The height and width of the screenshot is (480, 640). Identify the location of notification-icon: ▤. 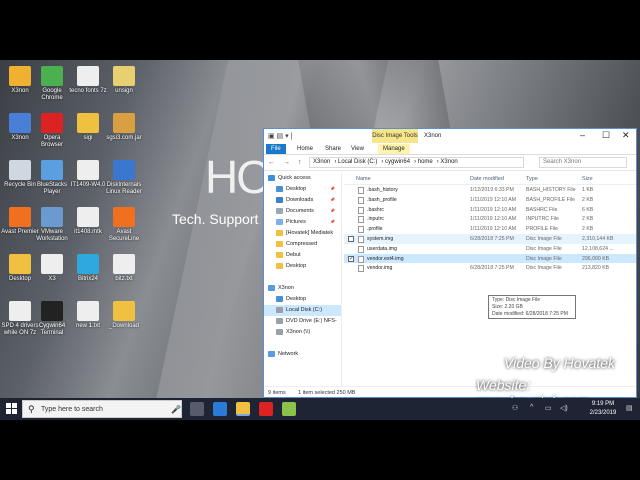
(629, 408).